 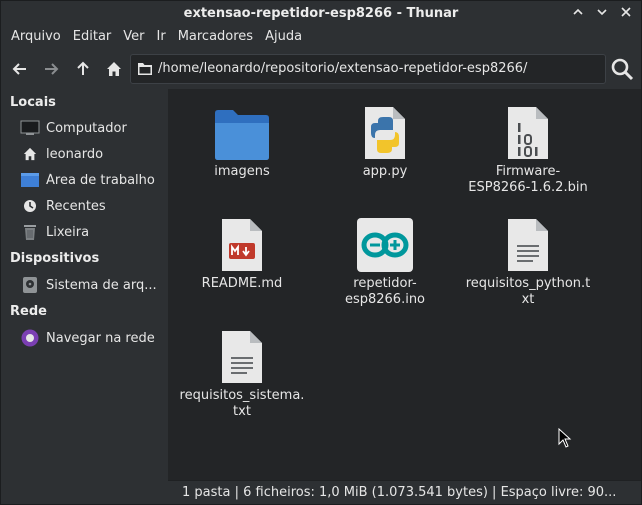 What do you see at coordinates (528, 299) in the screenshot?
I see `file-name-line: xt` at bounding box center [528, 299].